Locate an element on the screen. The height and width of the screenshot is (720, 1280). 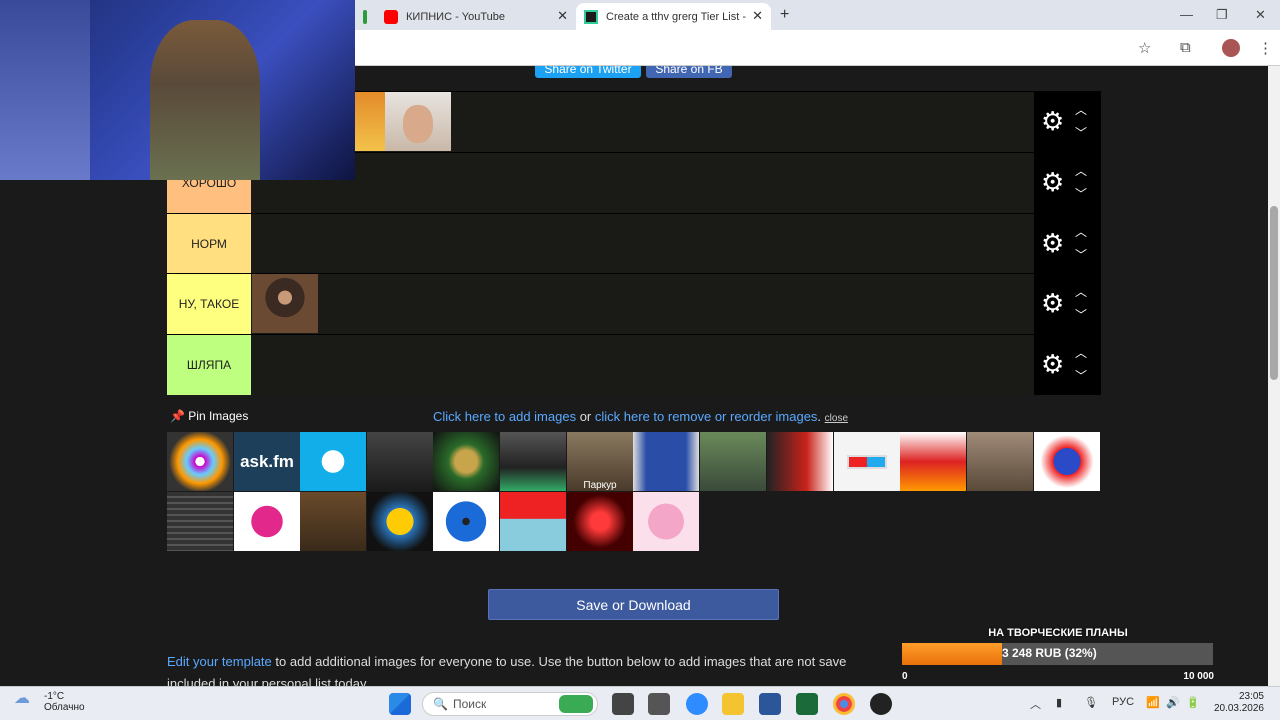
pool-image-harlem-shake is located at coordinates (1000, 461).